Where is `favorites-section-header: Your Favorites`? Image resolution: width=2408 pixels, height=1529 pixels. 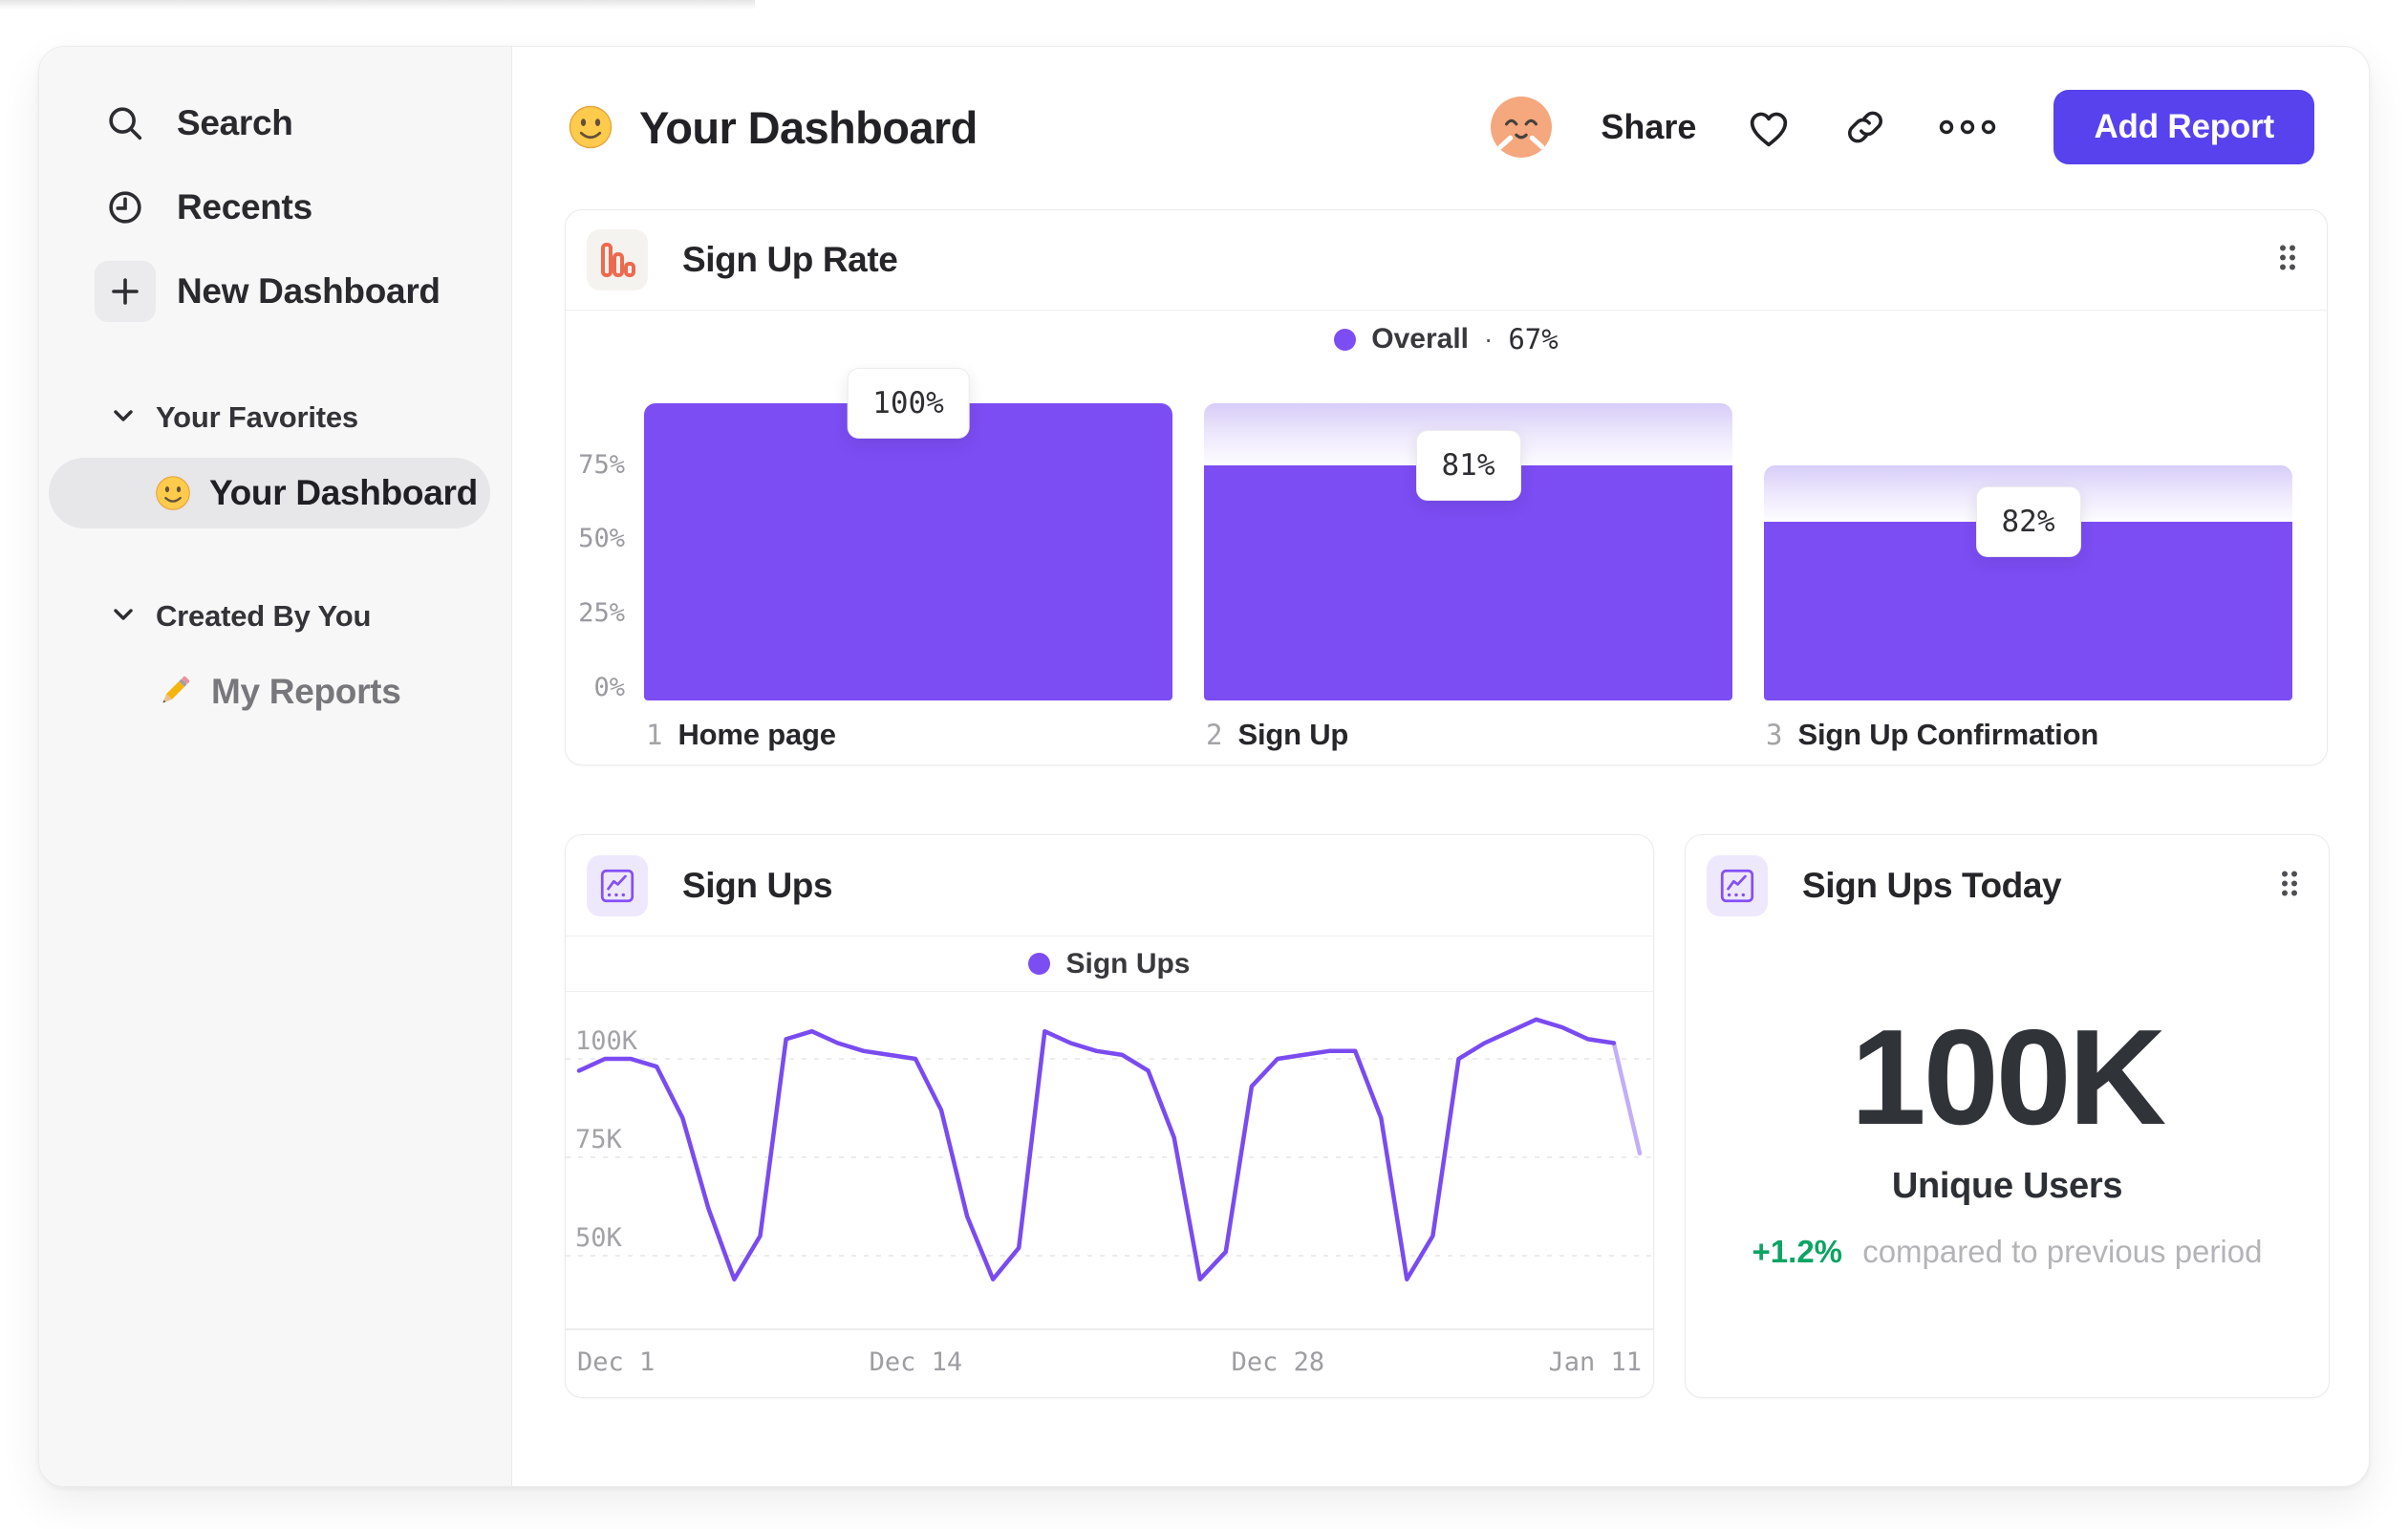 favorites-section-header: Your Favorites is located at coordinates (275, 418).